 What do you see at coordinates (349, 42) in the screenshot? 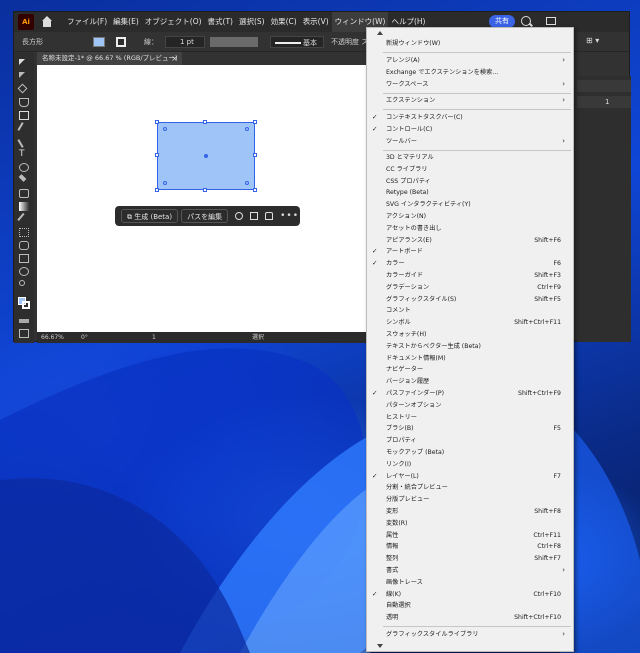
I see `opacity-label: 不透明度 ス` at bounding box center [349, 42].